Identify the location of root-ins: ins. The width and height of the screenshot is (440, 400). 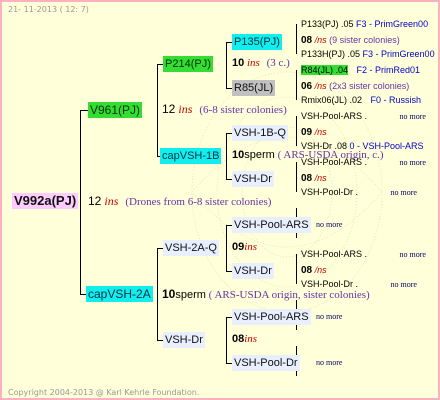
(111, 201).